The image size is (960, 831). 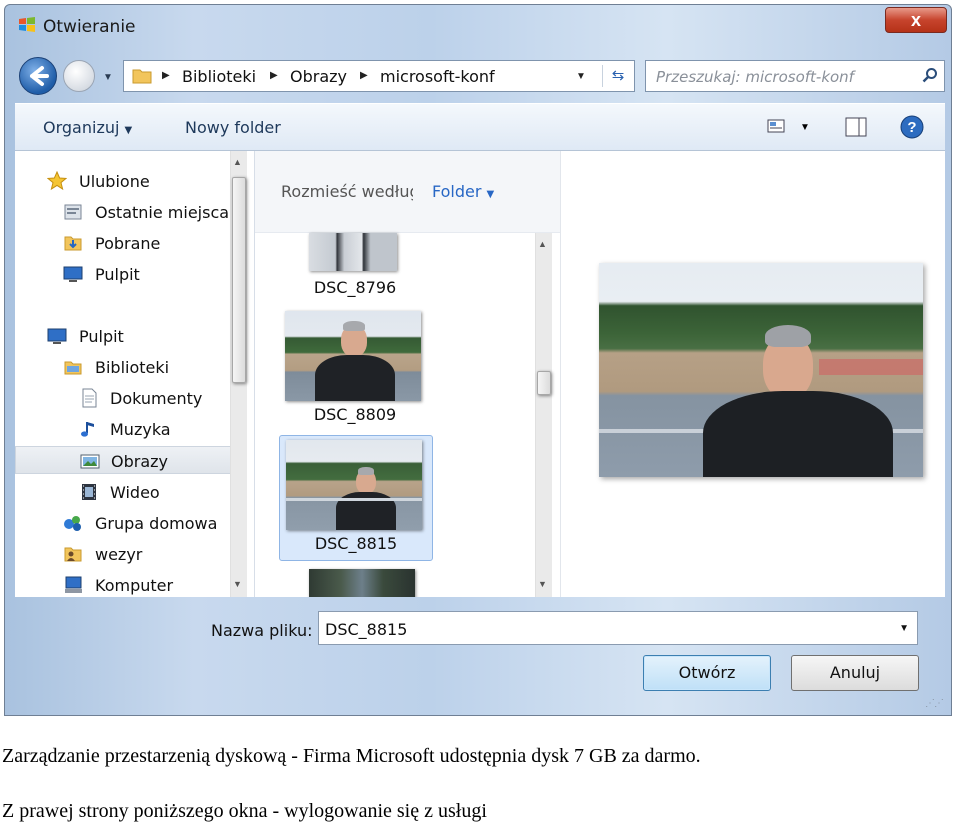 What do you see at coordinates (132, 367) in the screenshot?
I see `sidebar-item-label: Biblioteki` at bounding box center [132, 367].